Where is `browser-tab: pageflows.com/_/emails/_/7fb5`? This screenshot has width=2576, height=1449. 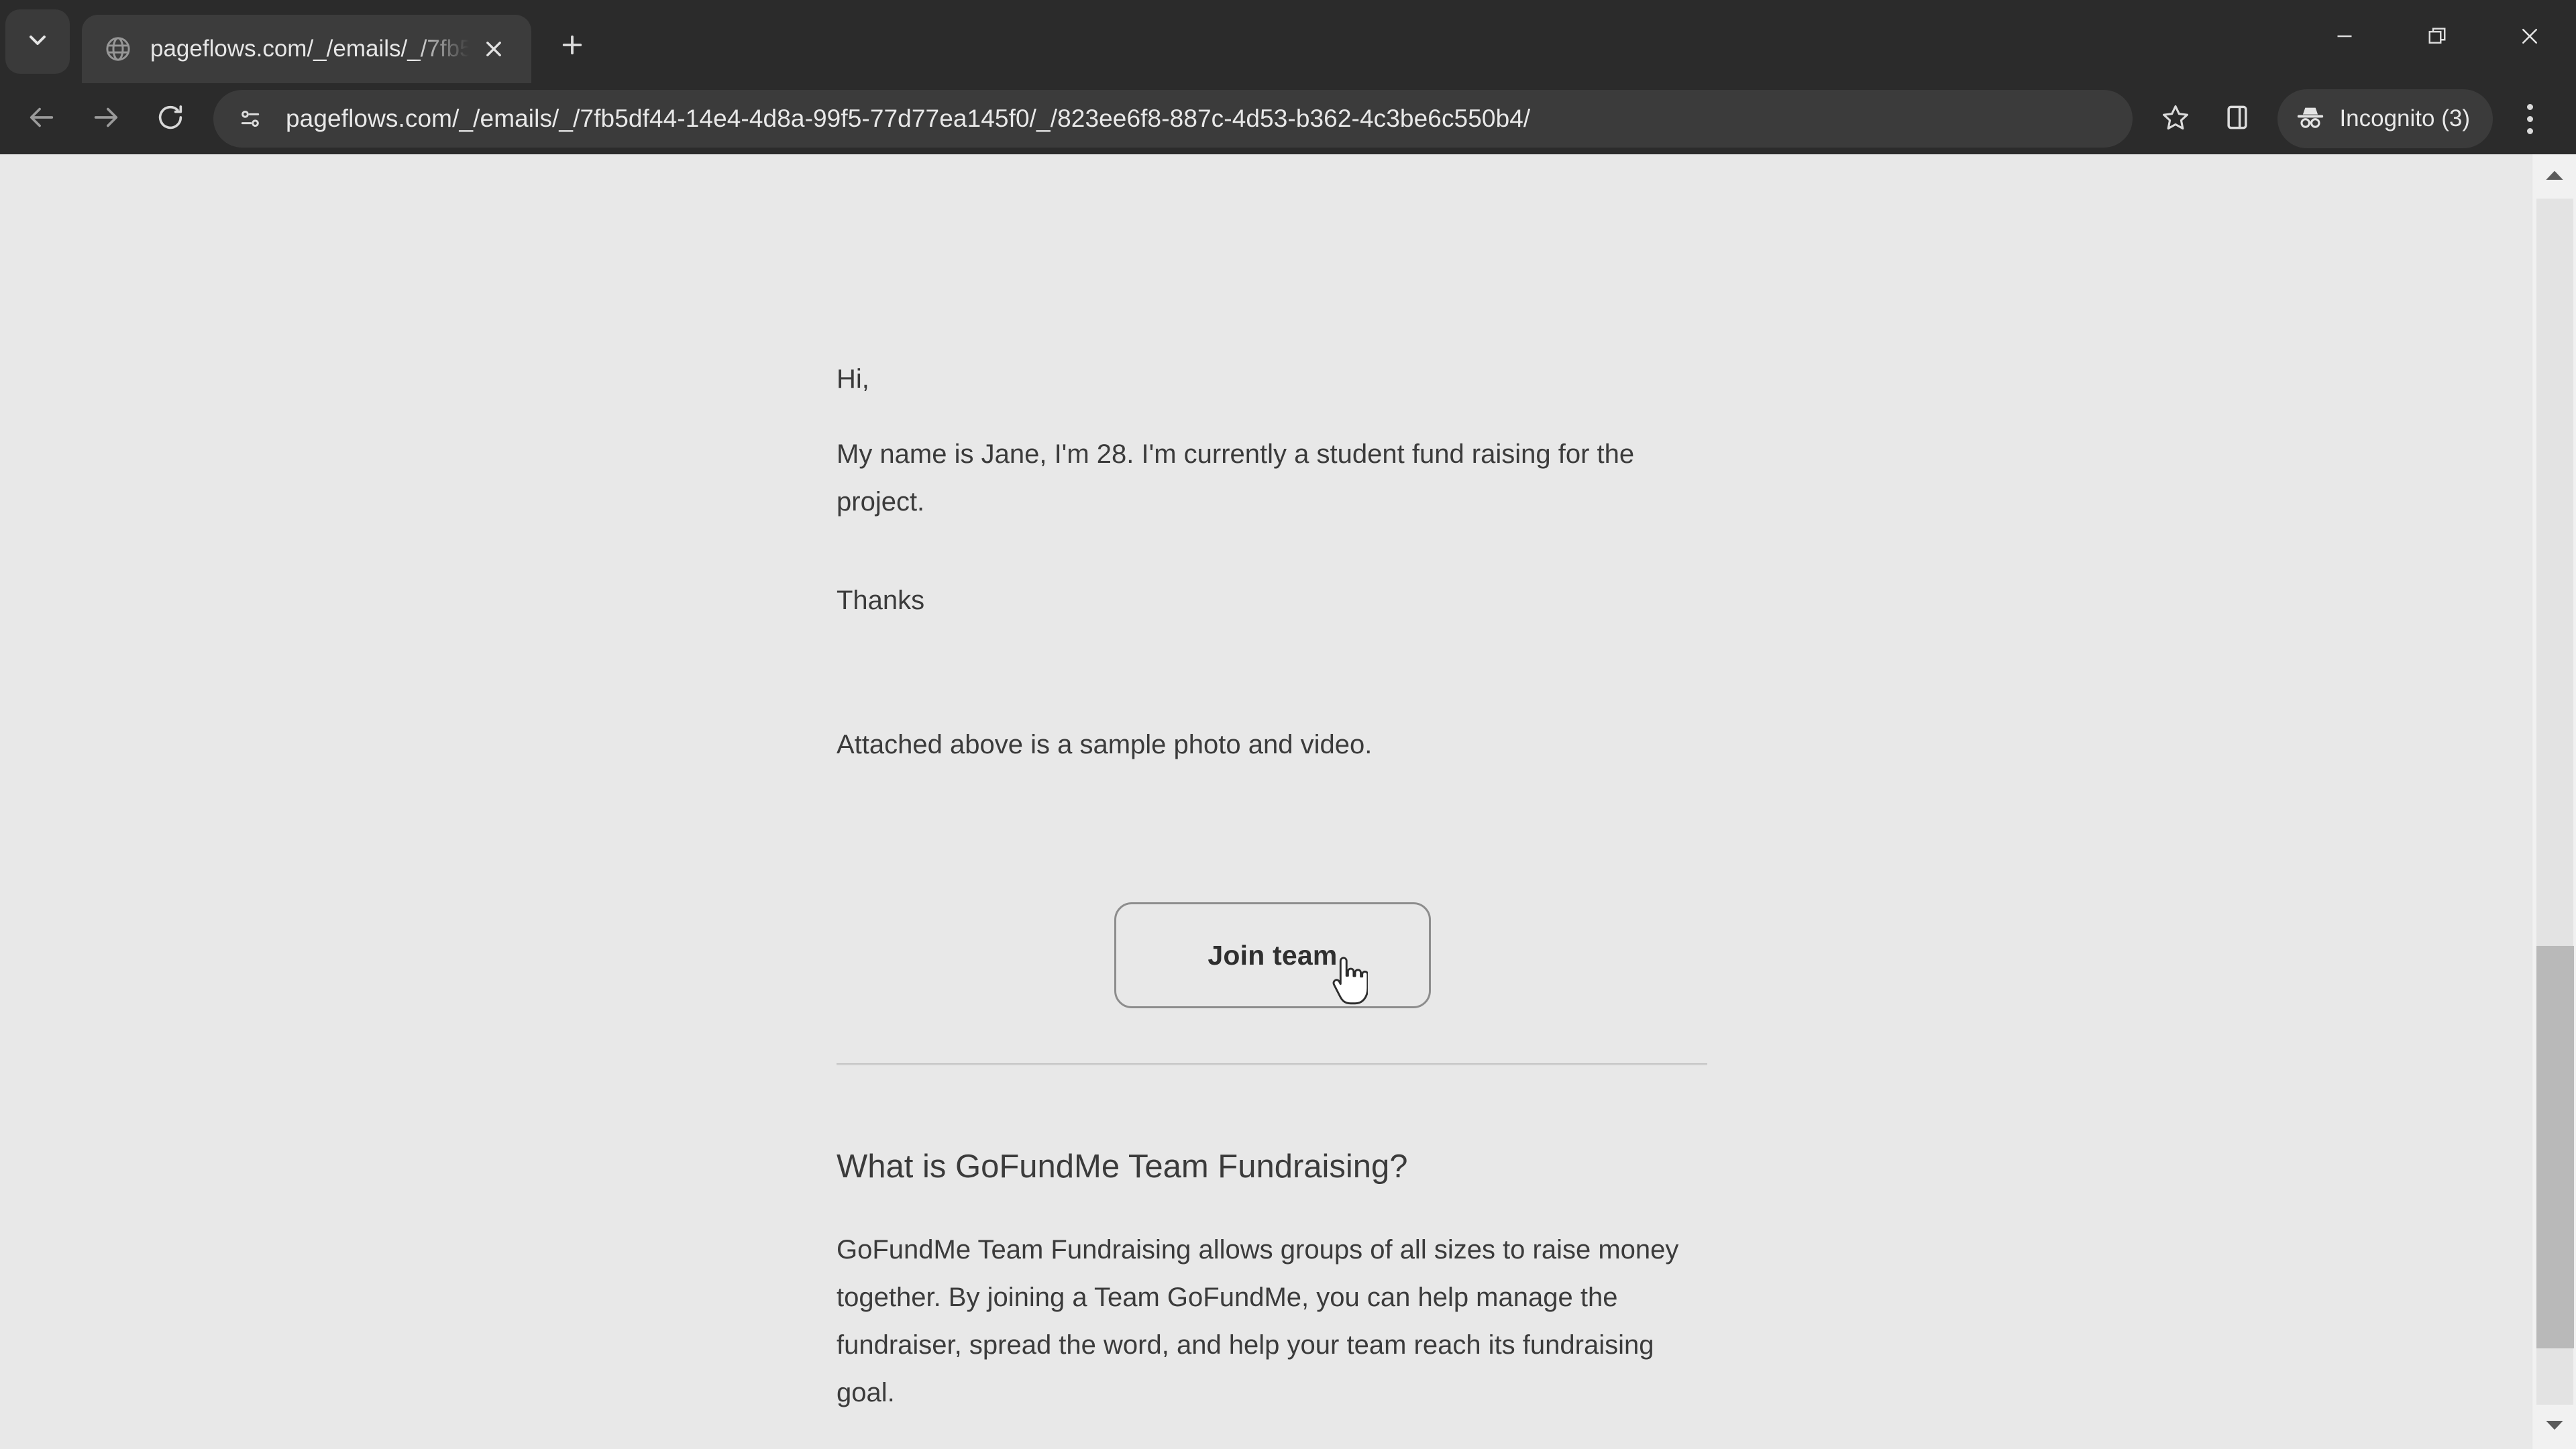
browser-tab: pageflows.com/_/emails/_/7fb5 is located at coordinates (306, 49).